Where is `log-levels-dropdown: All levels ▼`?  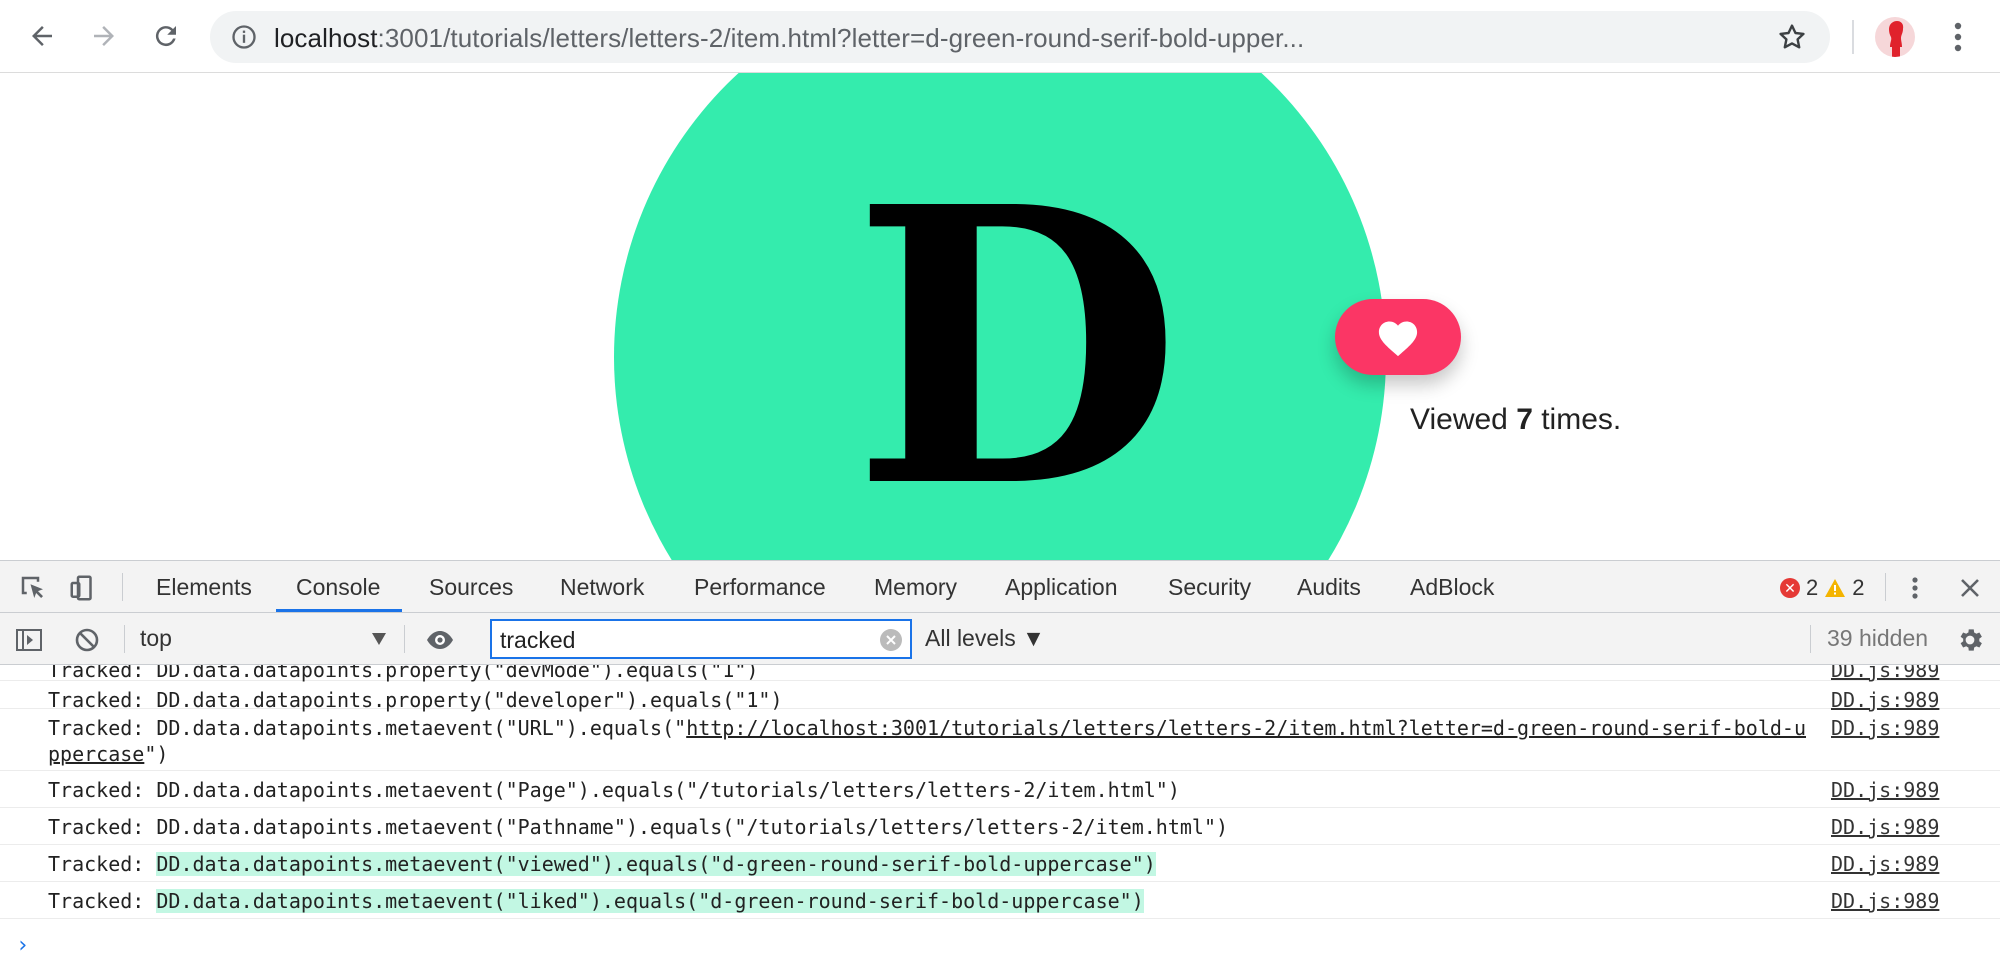 log-levels-dropdown: All levels ▼ is located at coordinates (985, 638).